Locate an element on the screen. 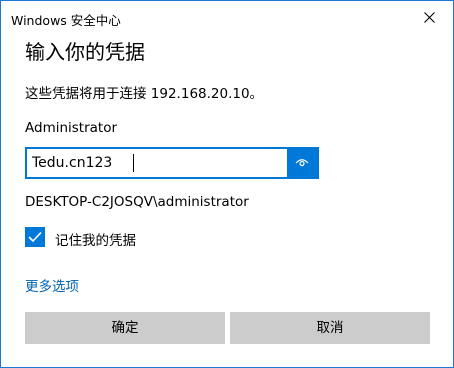 The image size is (454, 368). domain-username: DESKTOP-C2JOSQV\administrator is located at coordinates (137, 202).